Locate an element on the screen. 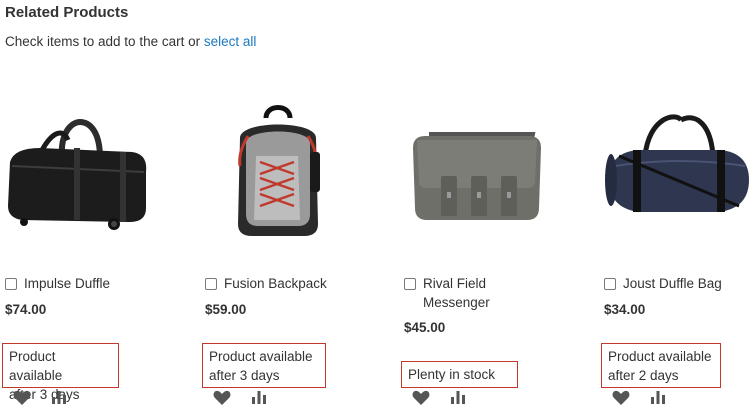  product-price: $59.00 is located at coordinates (226, 309).